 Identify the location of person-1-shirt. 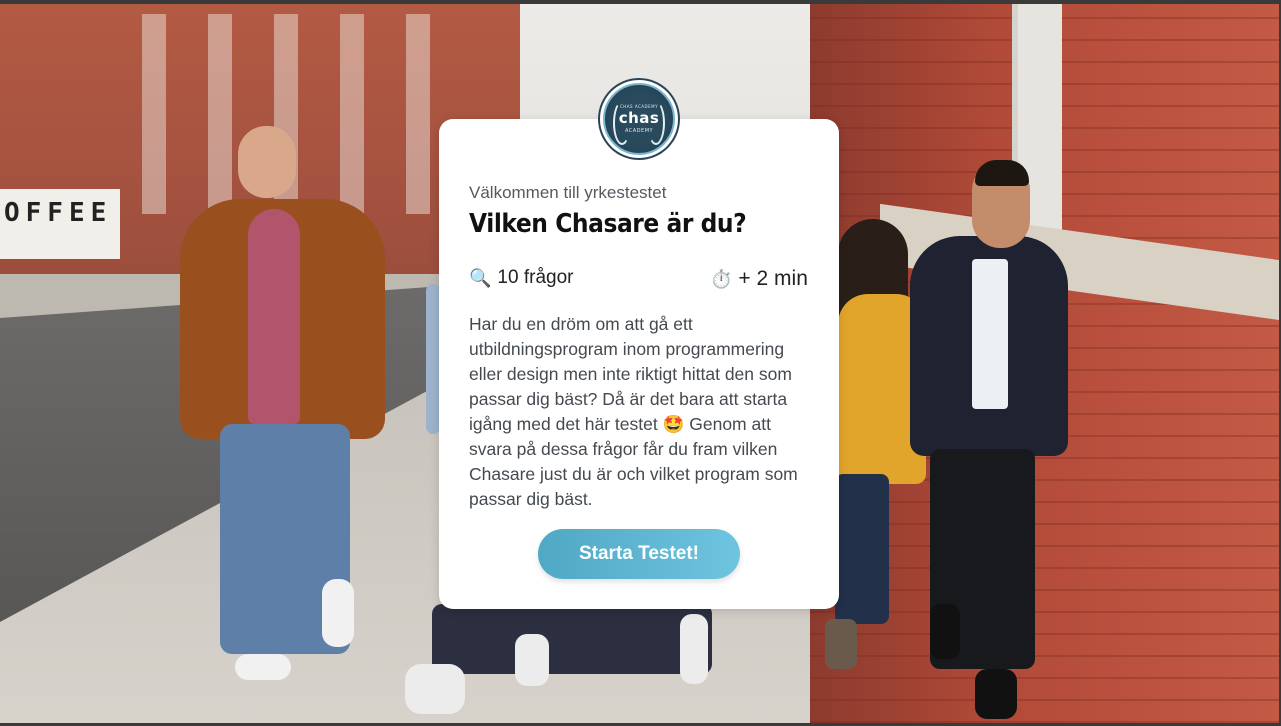
(274, 316).